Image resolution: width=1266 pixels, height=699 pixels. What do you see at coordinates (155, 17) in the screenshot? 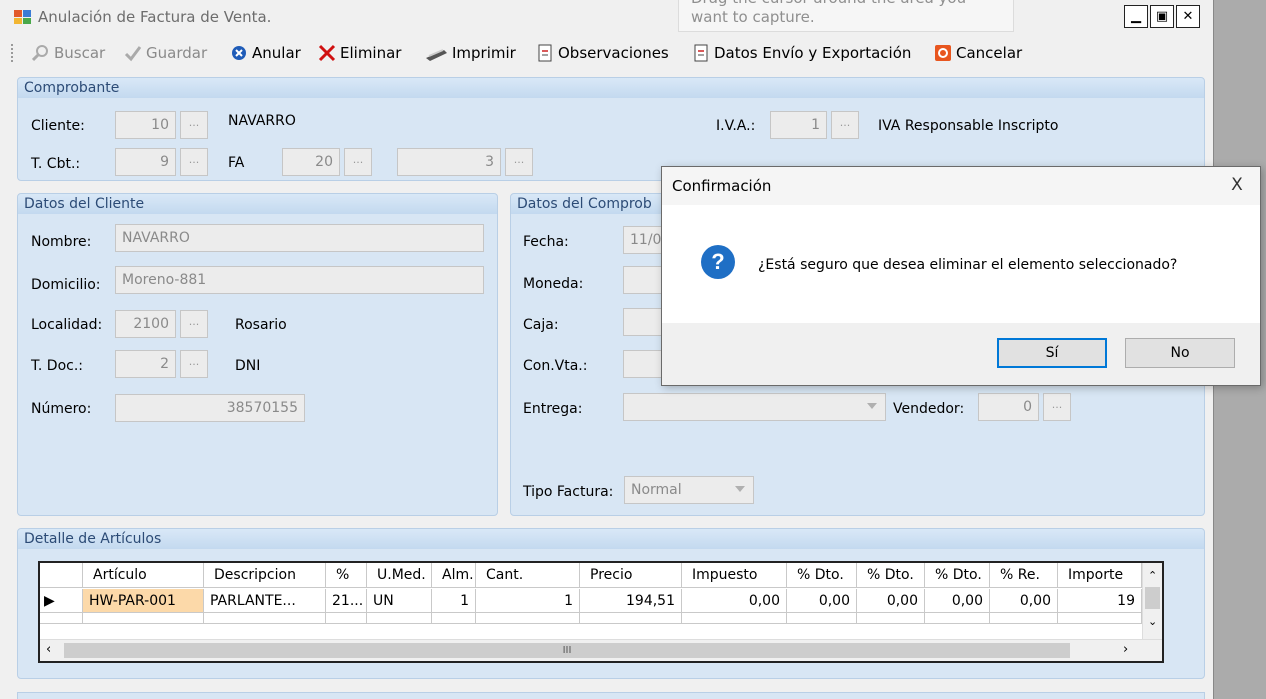
I see `window-title: Anulación de Factura de Venta.` at bounding box center [155, 17].